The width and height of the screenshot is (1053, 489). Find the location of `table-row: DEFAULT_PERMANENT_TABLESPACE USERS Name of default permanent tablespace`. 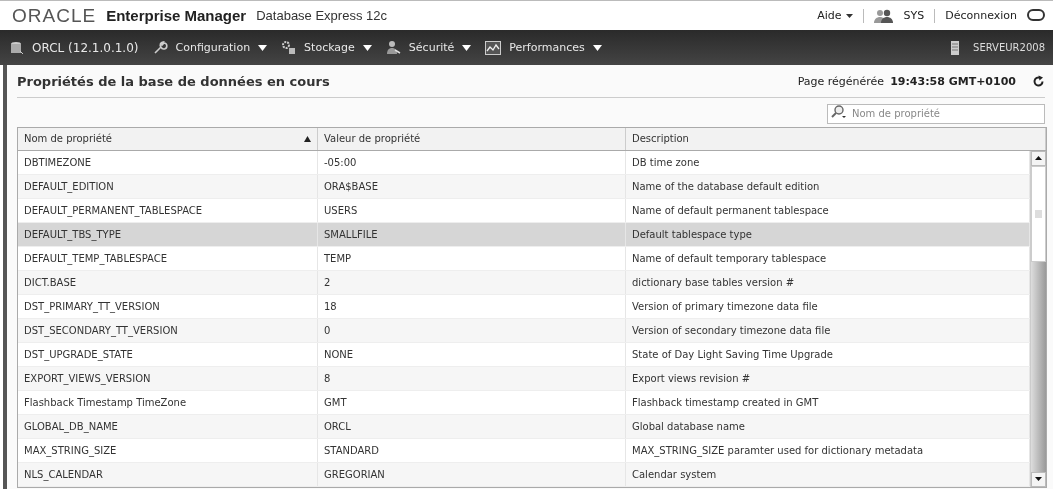

table-row: DEFAULT_PERMANENT_TABLESPACE USERS Name of default permanent tablespace is located at coordinates (524, 210).